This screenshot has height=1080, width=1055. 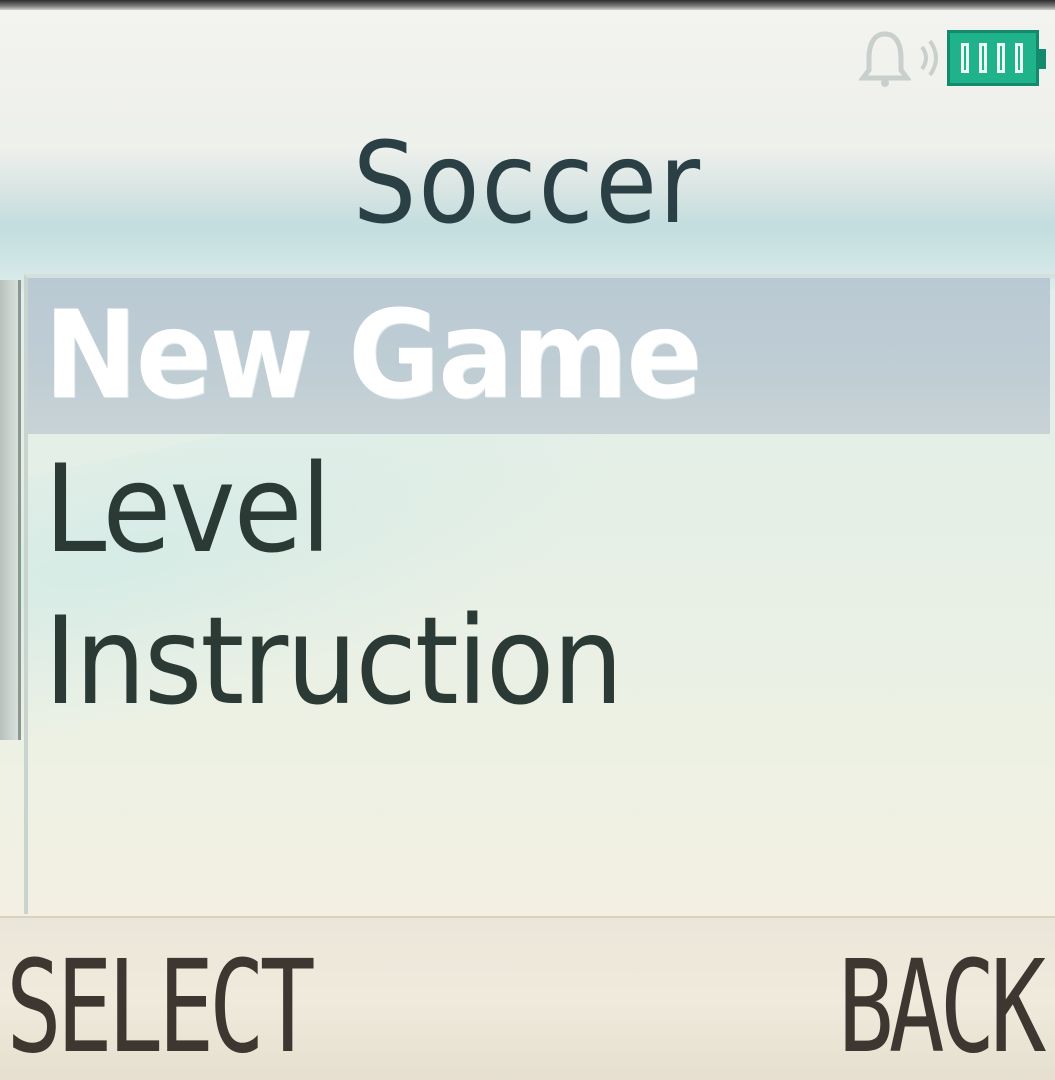 I want to click on menu-item-instruction: Instruction, so click(x=539, y=662).